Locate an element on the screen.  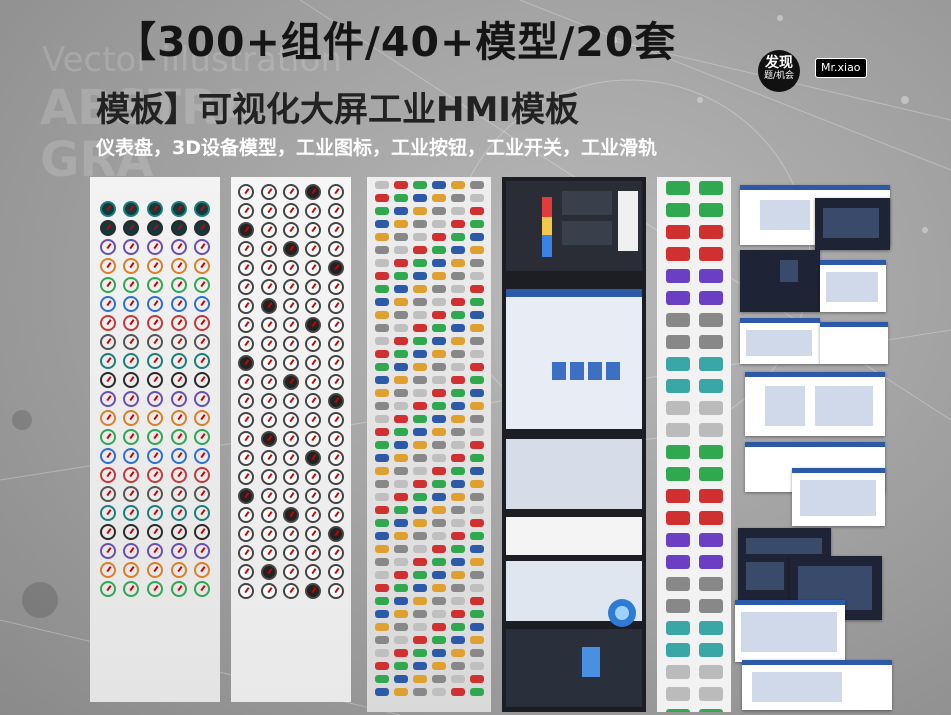
buttons-switches-sheet is located at coordinates (429, 444).